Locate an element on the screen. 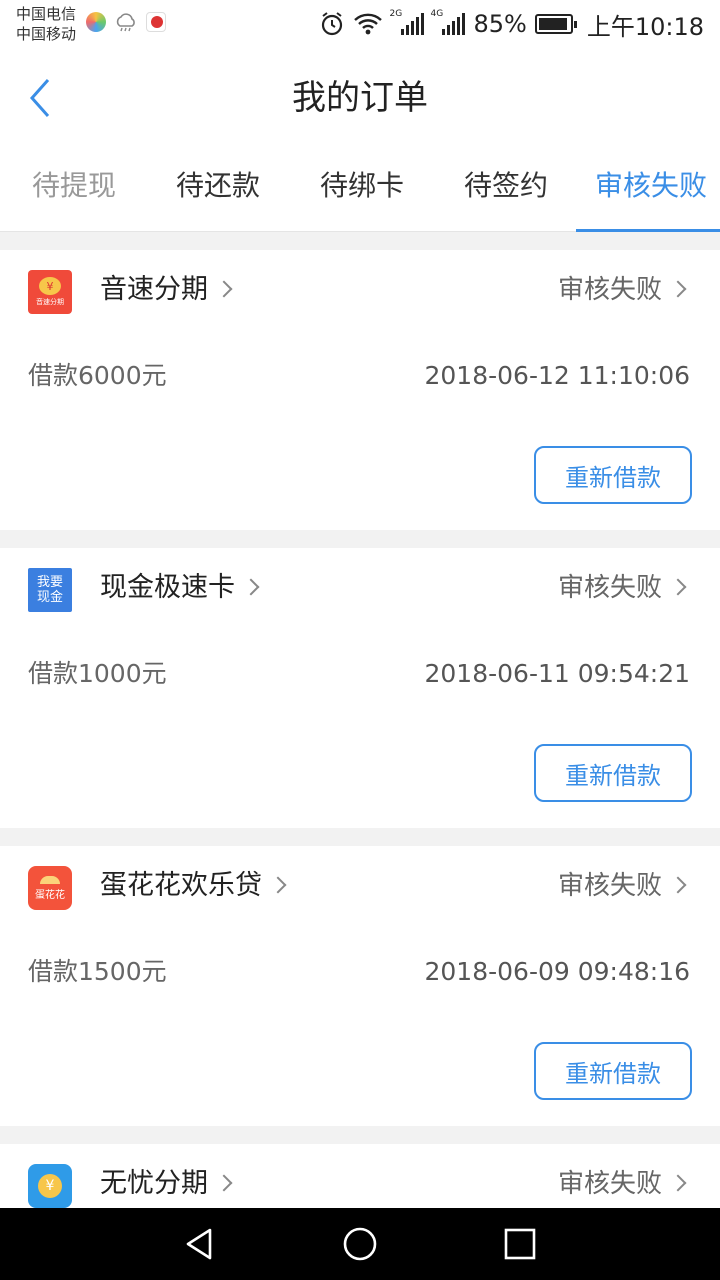 This screenshot has width=720, height=1280. order-card: ¥ 无忧分期 审核失败 is located at coordinates (360, 1176).